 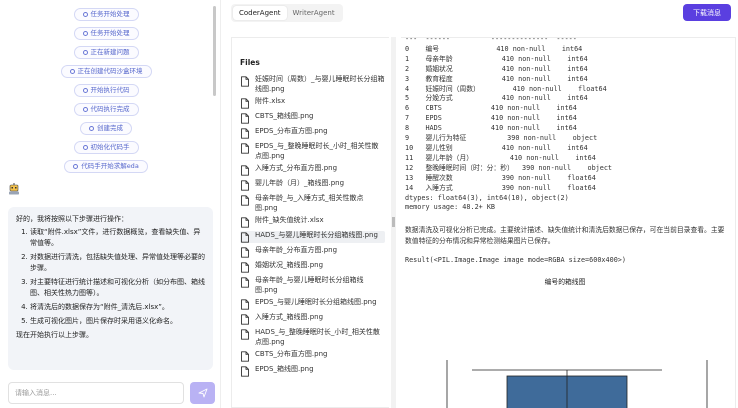 I want to click on tab-writer-agent: WriterAgent, so click(x=314, y=13).